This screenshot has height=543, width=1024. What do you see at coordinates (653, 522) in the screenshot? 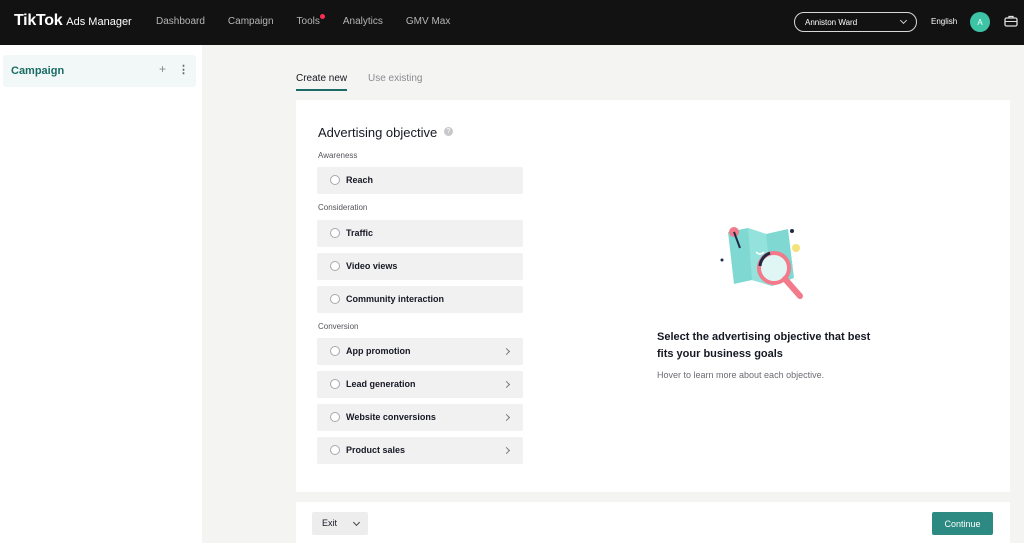
I see `footer-bar: Exit Continue` at bounding box center [653, 522].